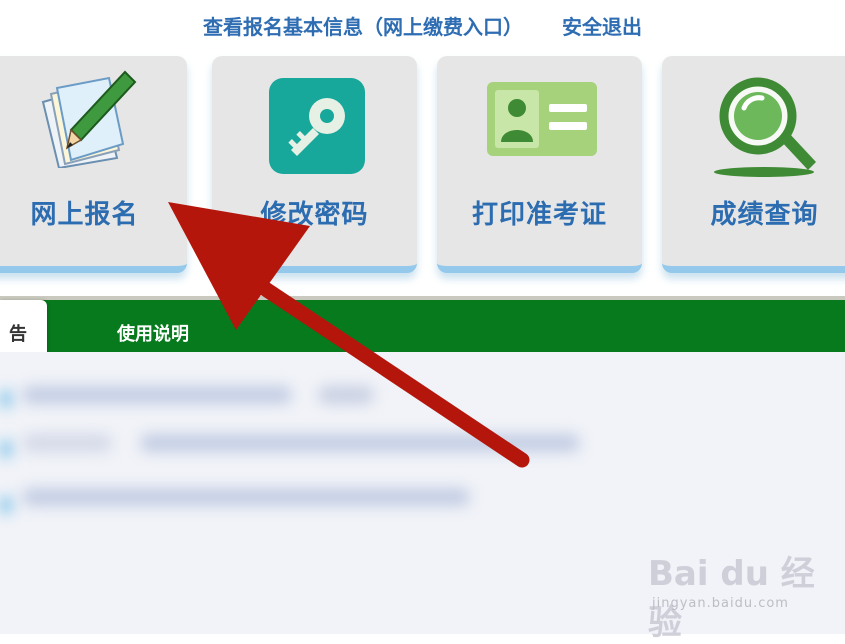 This screenshot has height=644, width=845. I want to click on tile-label: 打印准考证, so click(539, 215).